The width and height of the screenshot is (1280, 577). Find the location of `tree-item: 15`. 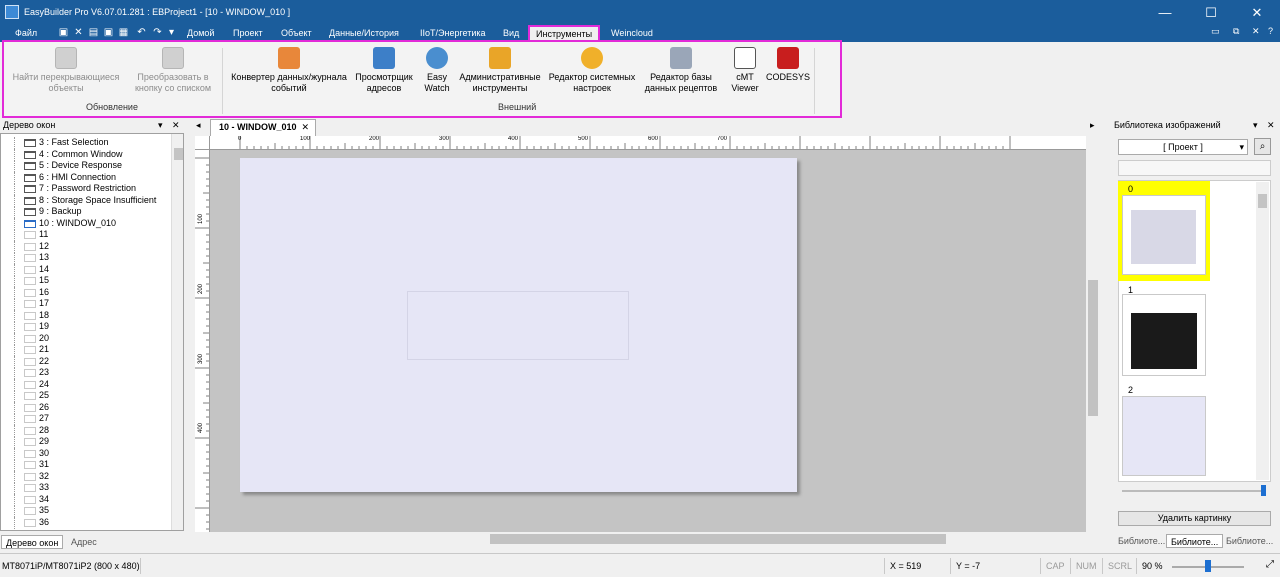

tree-item: 15 is located at coordinates (86, 281).